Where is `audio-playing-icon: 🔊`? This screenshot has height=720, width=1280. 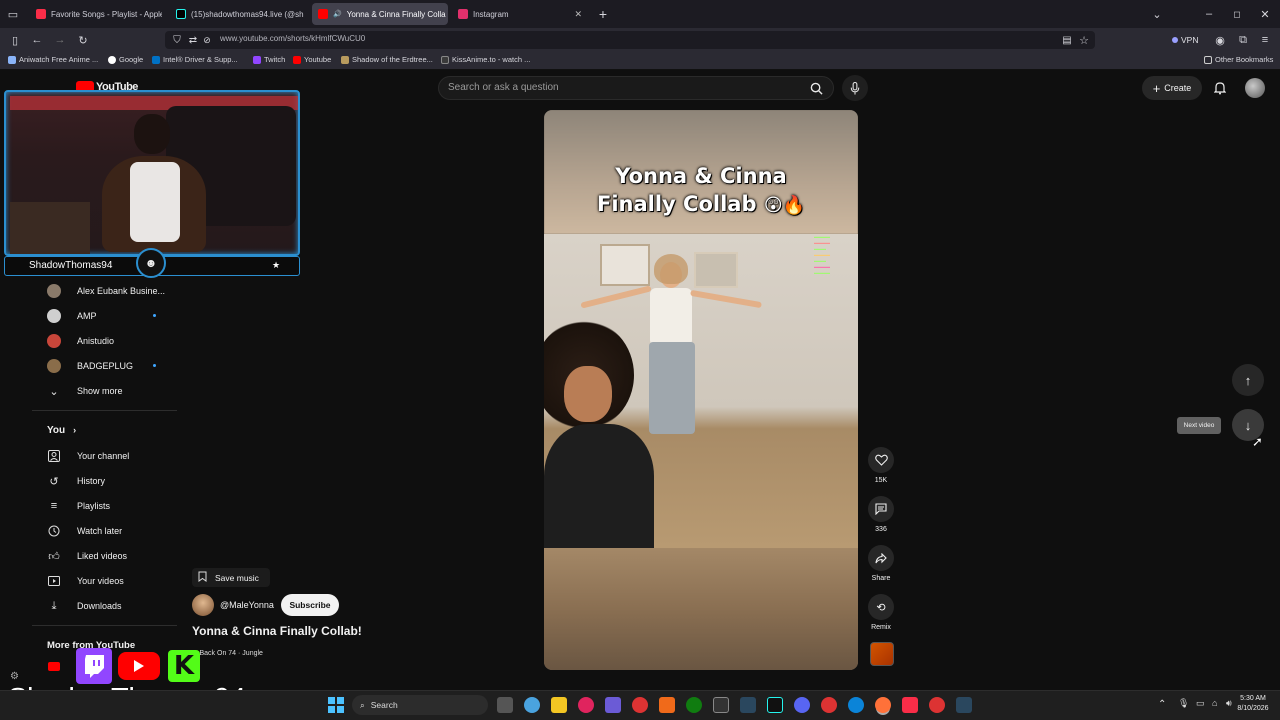
audio-playing-icon: 🔊 is located at coordinates (337, 14).